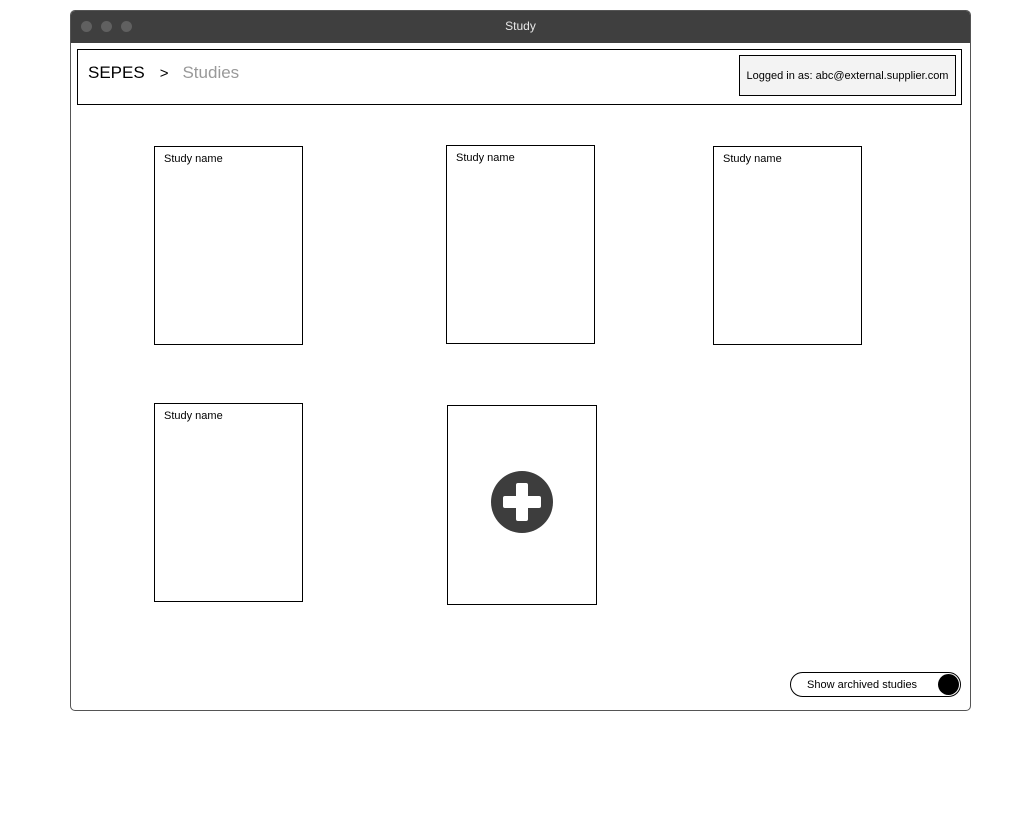  Describe the element at coordinates (862, 685) in the screenshot. I see `show-archived-label: Show archived studies` at that location.